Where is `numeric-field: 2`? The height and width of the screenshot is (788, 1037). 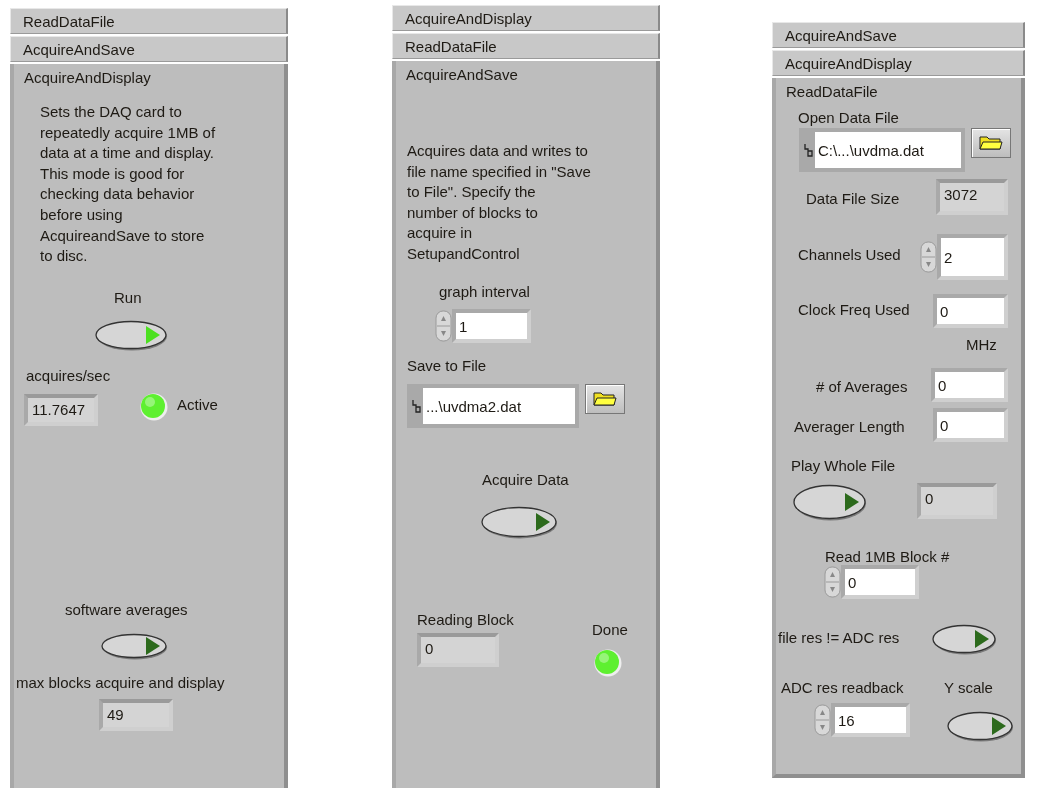
numeric-field: 2 is located at coordinates (972, 257).